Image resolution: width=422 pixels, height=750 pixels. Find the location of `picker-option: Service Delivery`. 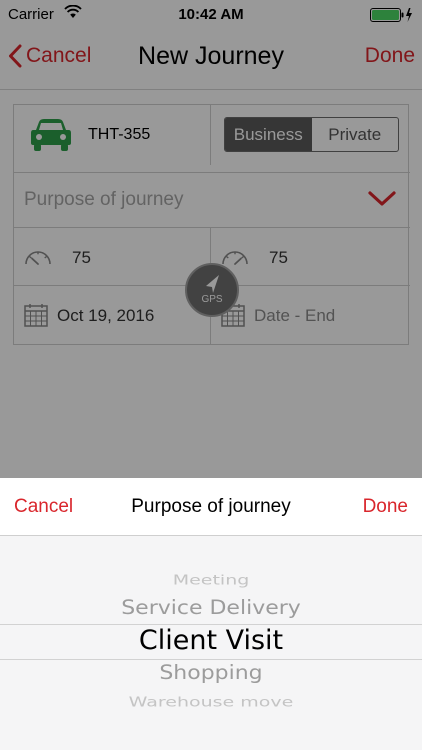

picker-option: Service Delivery is located at coordinates (211, 609).